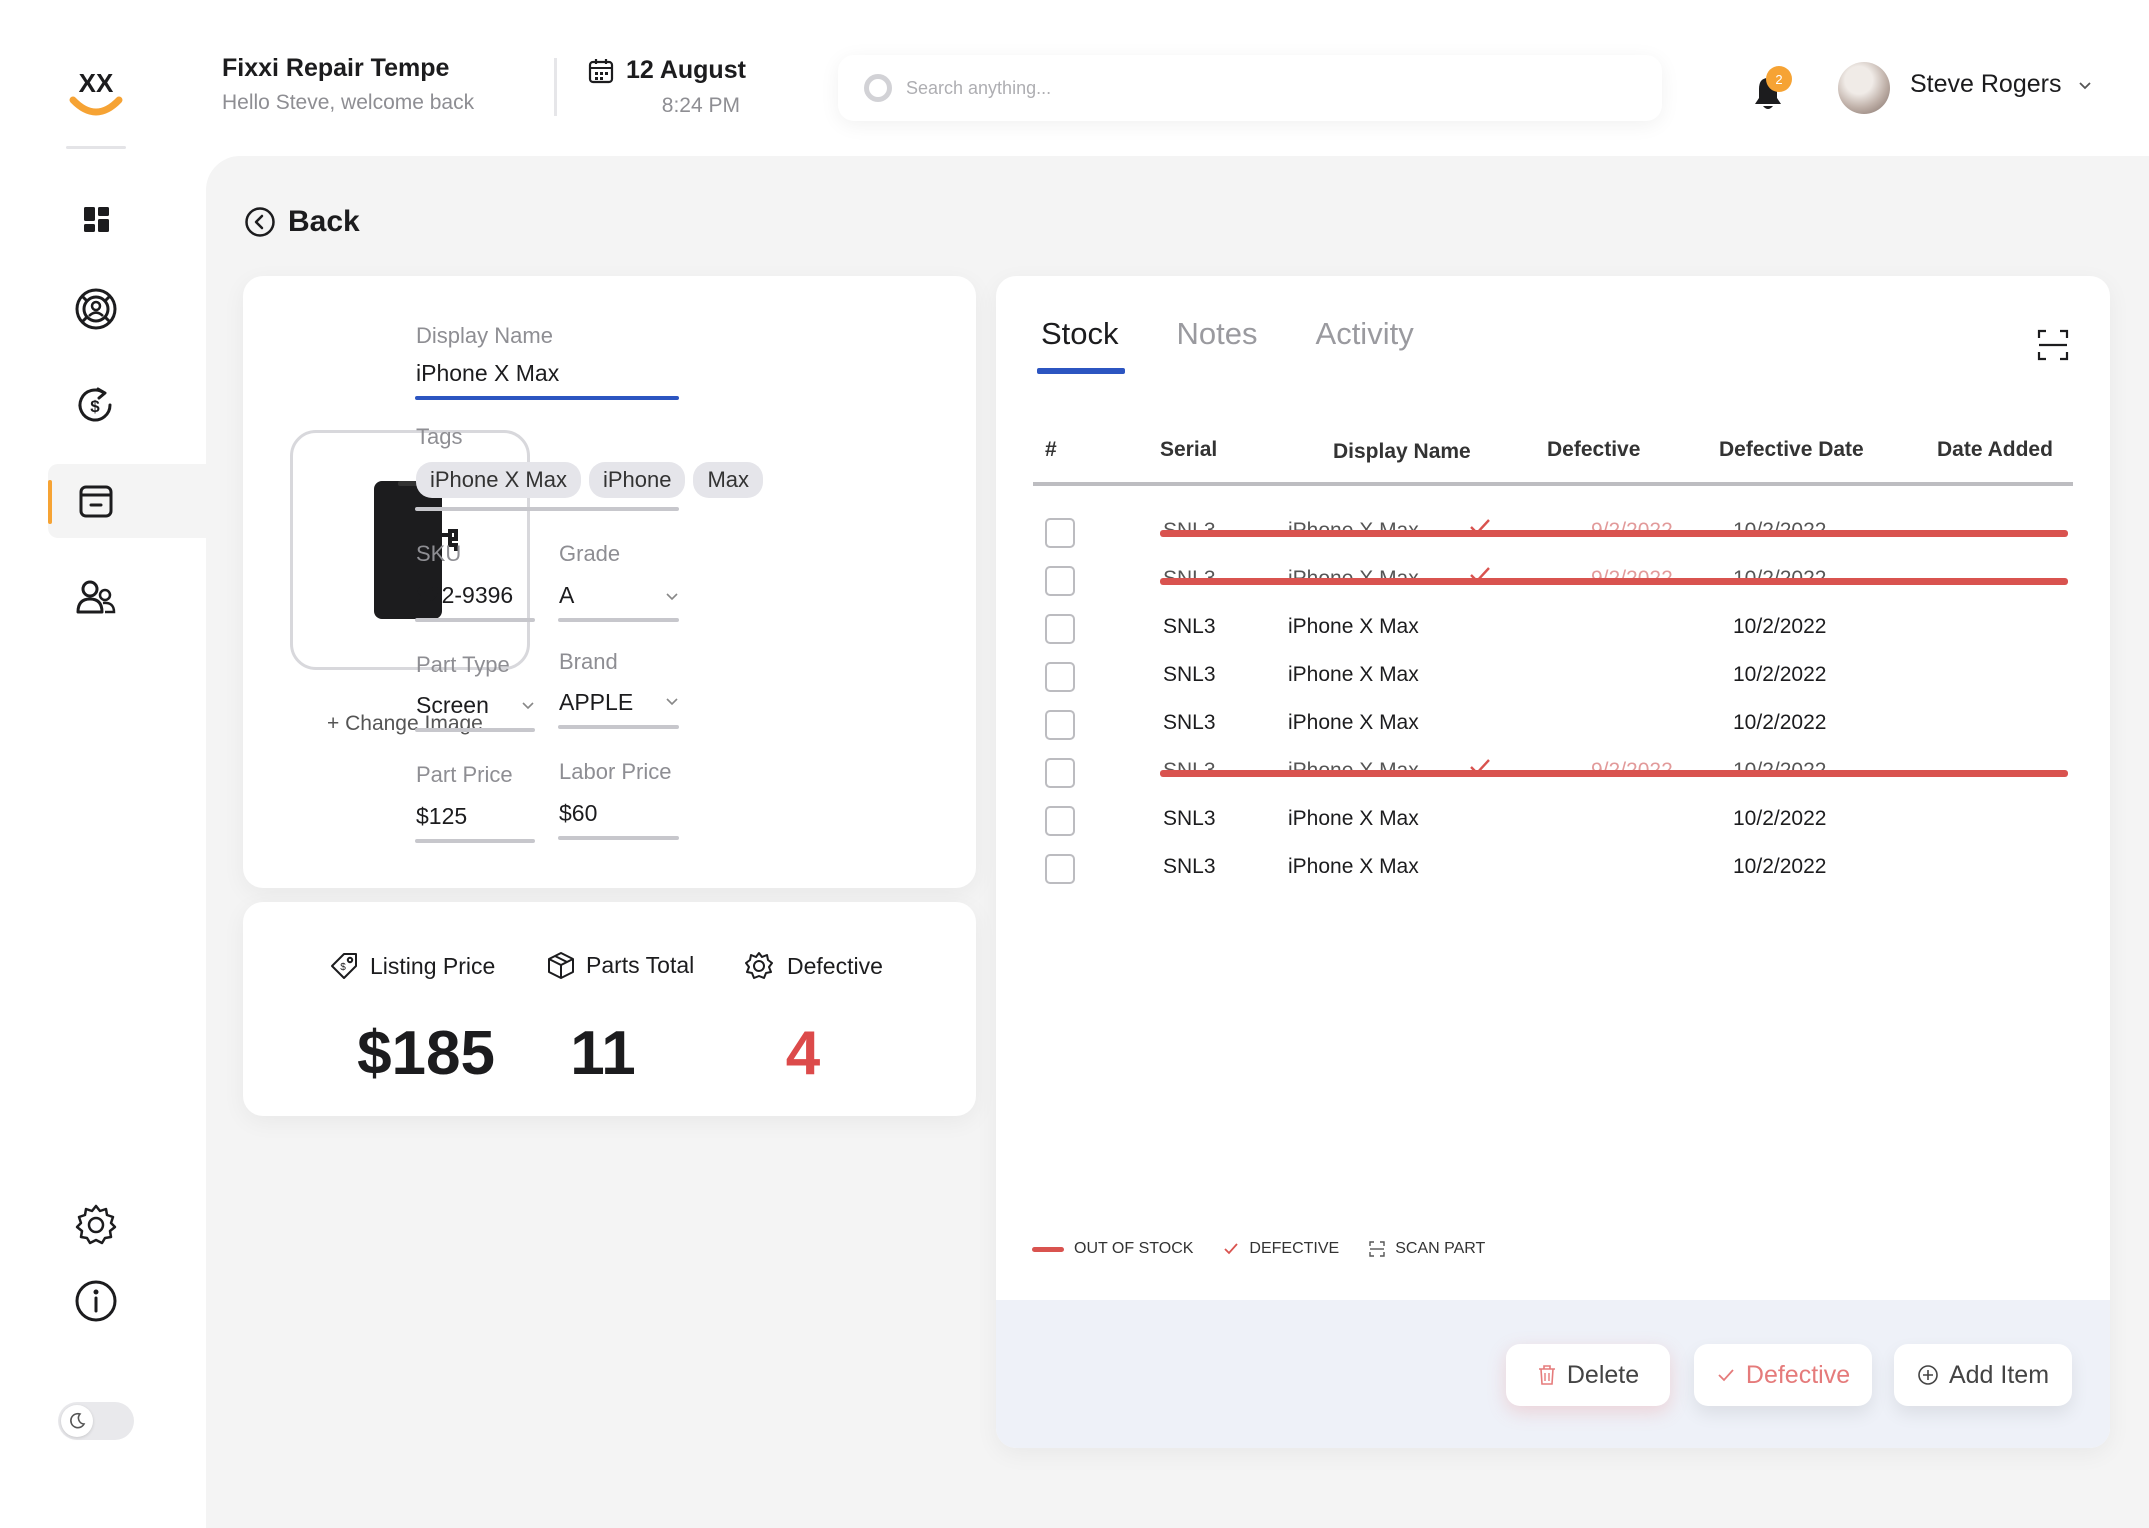 Image resolution: width=2149 pixels, height=1528 pixels. What do you see at coordinates (324, 221) in the screenshot?
I see `back-label: Back` at bounding box center [324, 221].